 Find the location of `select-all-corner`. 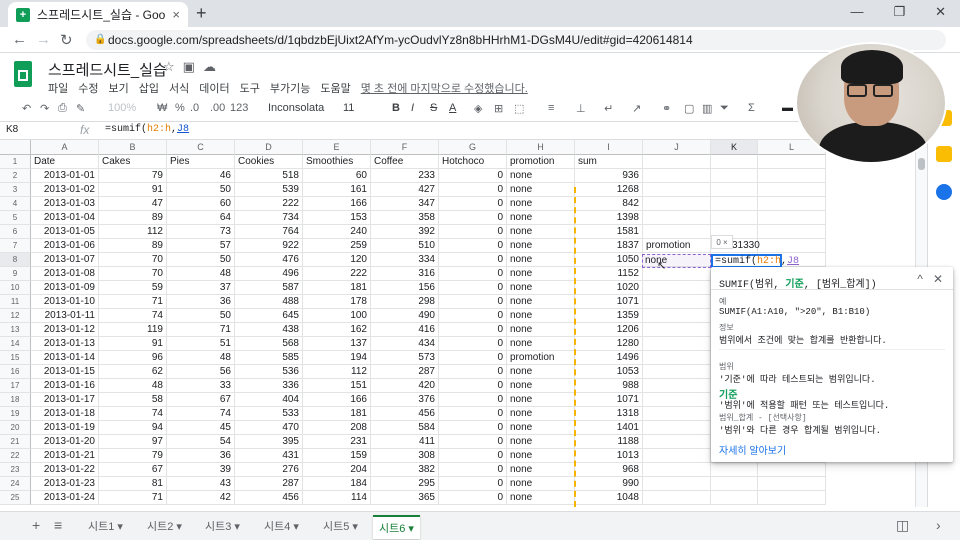

select-all-corner is located at coordinates (15, 147).